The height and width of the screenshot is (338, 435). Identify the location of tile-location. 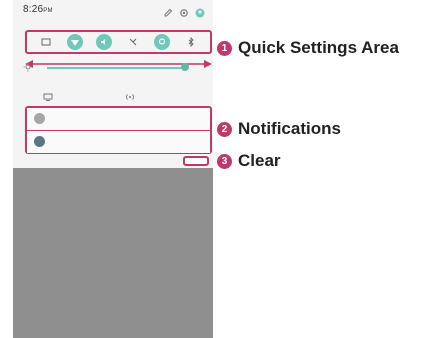
(162, 42).